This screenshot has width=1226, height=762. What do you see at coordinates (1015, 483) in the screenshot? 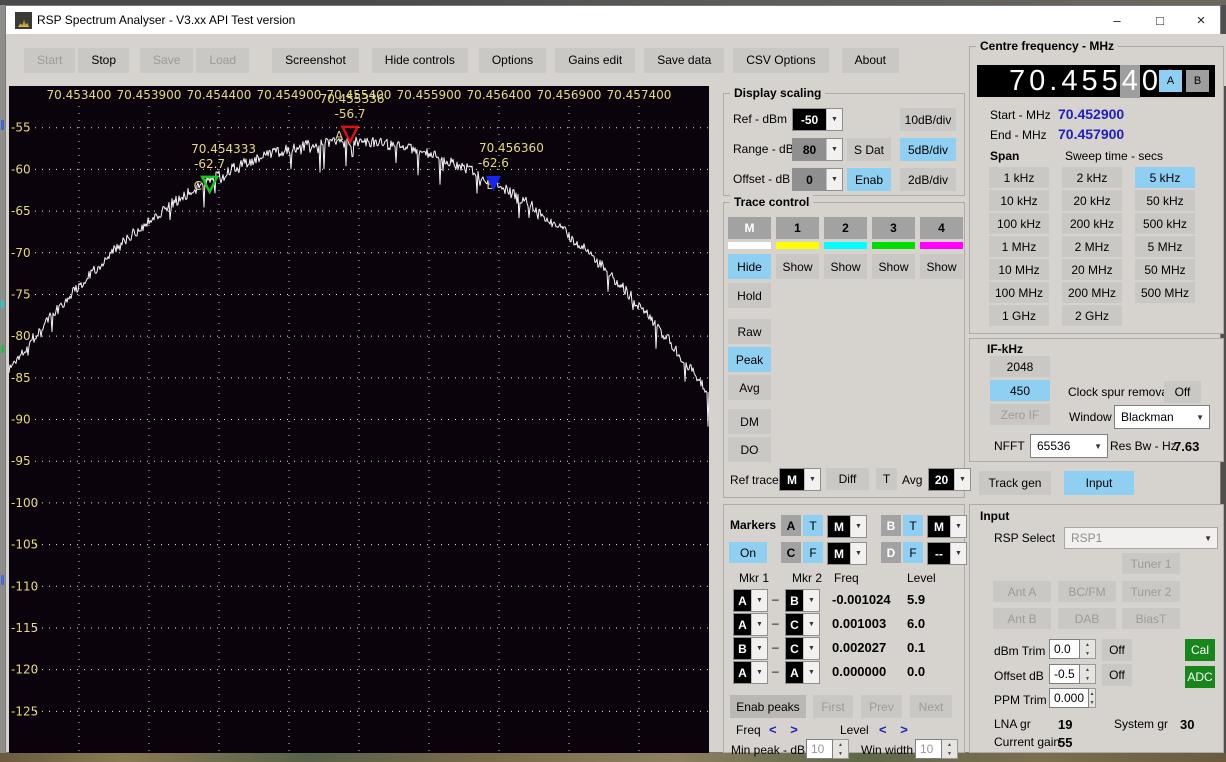
I see `track-gen-button: Track gen` at bounding box center [1015, 483].